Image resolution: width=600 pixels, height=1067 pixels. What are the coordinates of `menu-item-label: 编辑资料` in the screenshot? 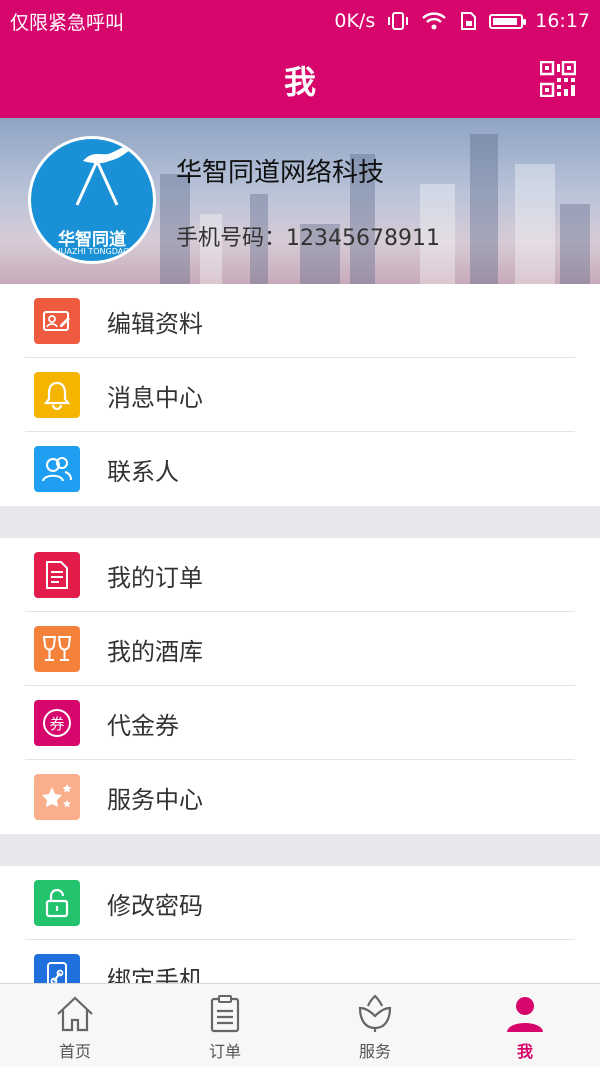 It's located at (155, 323).